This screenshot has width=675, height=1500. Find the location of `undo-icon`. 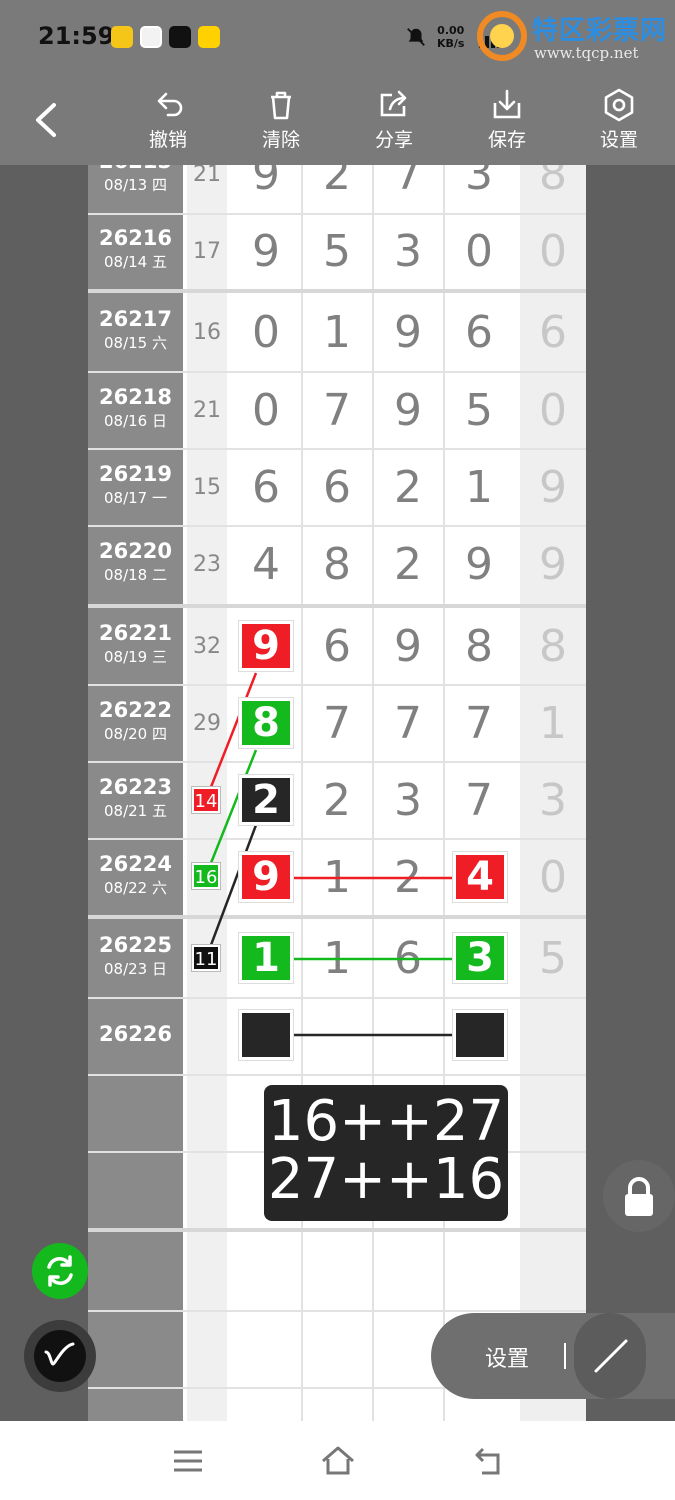

undo-icon is located at coordinates (170, 104).